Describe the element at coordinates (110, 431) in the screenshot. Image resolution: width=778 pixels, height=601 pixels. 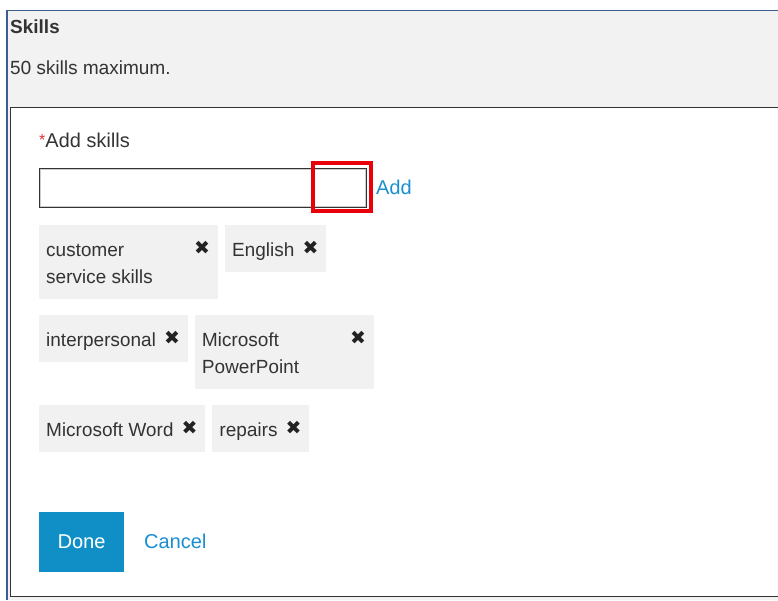
I see `tag-label: Microsoft Word` at that location.